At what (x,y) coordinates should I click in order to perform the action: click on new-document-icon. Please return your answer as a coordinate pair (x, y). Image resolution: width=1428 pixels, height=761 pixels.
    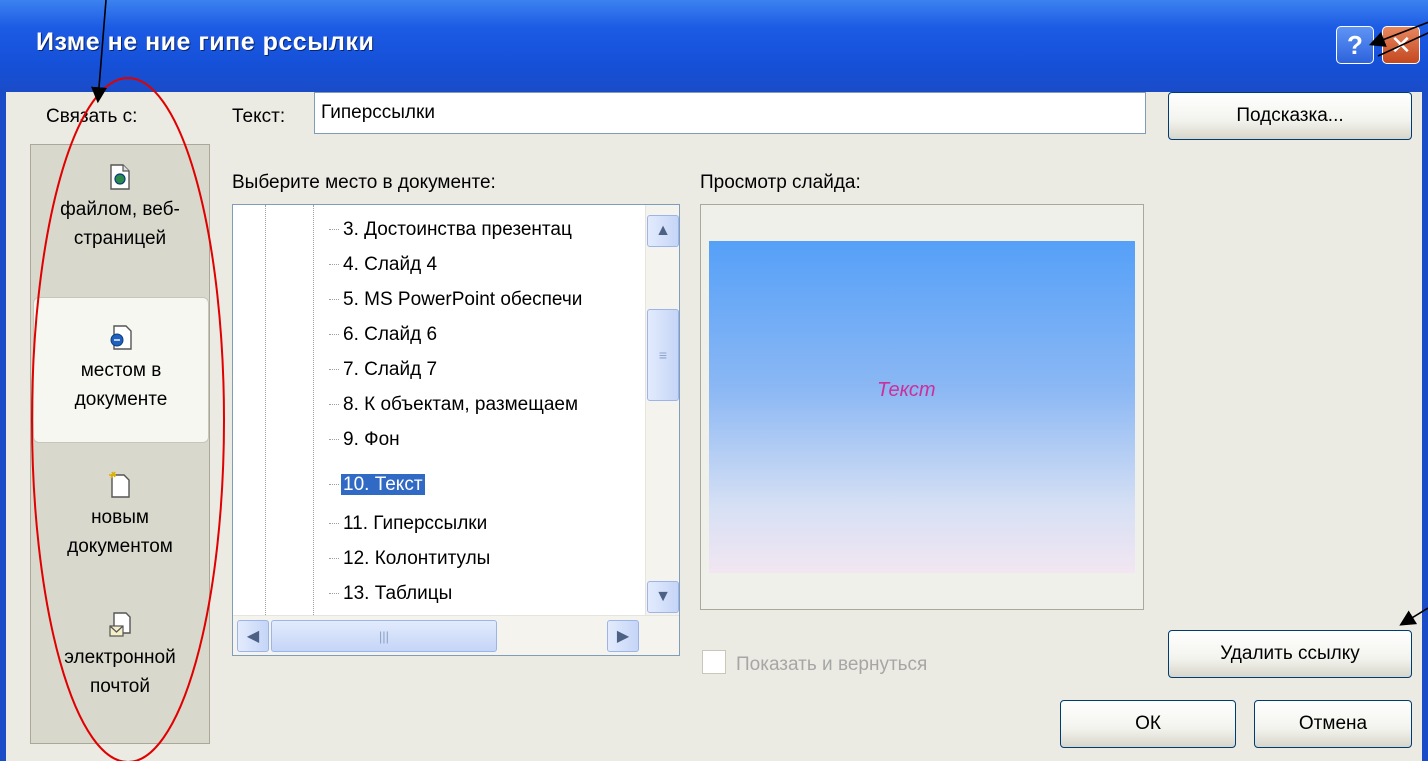
    Looking at the image, I should click on (119, 484).